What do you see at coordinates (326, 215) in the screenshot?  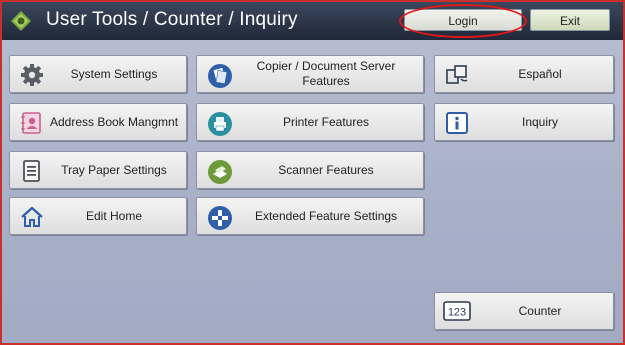 I see `extended-feature-settings-label: Extended Feature Settings` at bounding box center [326, 215].